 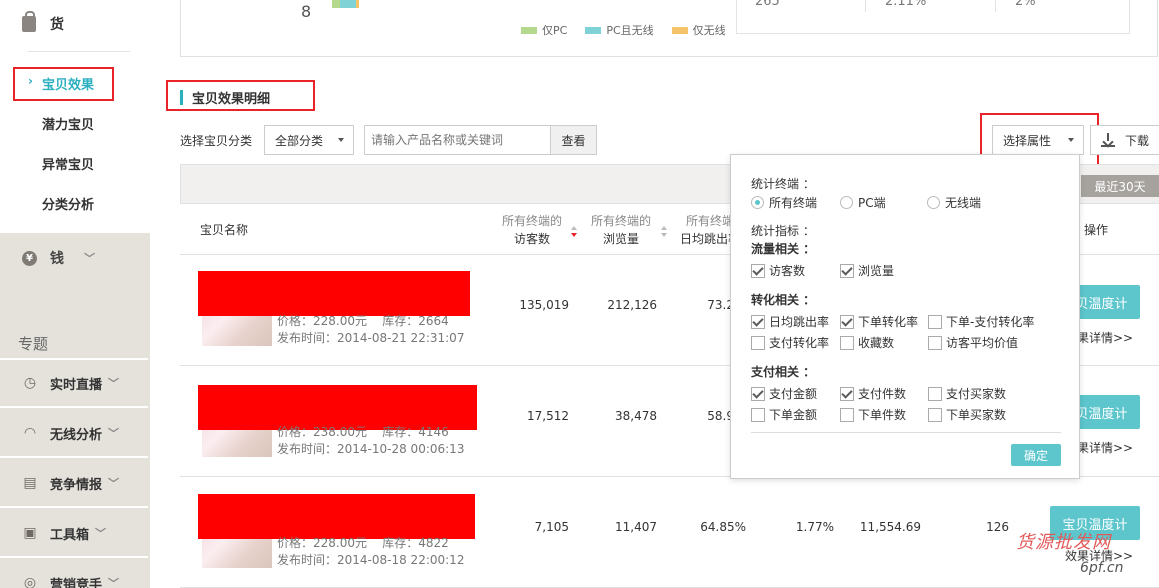 I want to click on search-button: 查看, so click(x=573, y=140).